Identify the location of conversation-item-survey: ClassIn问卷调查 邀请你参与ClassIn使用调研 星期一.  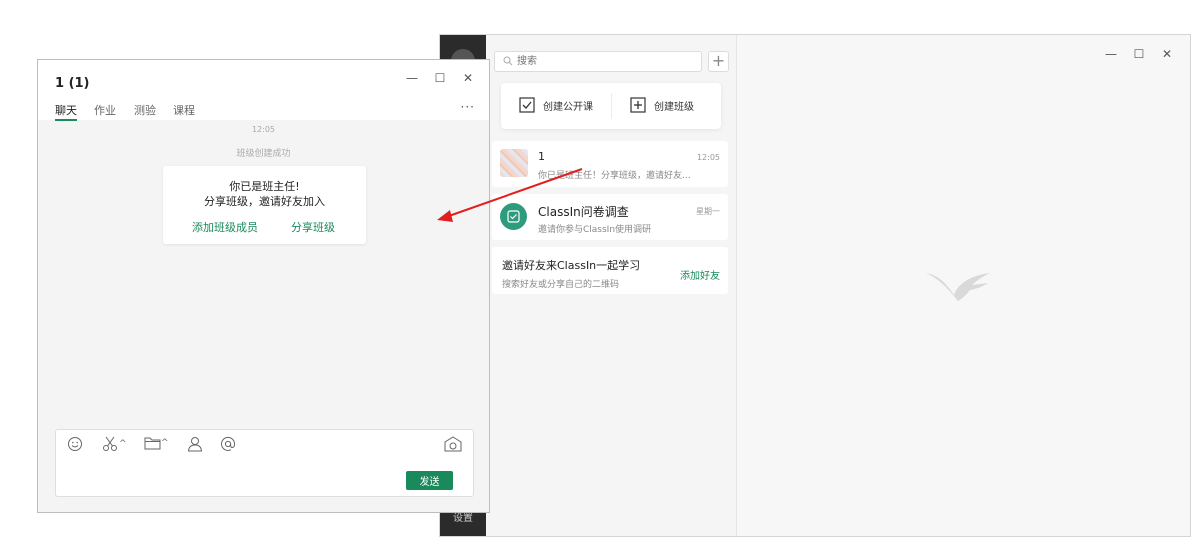
(610, 217).